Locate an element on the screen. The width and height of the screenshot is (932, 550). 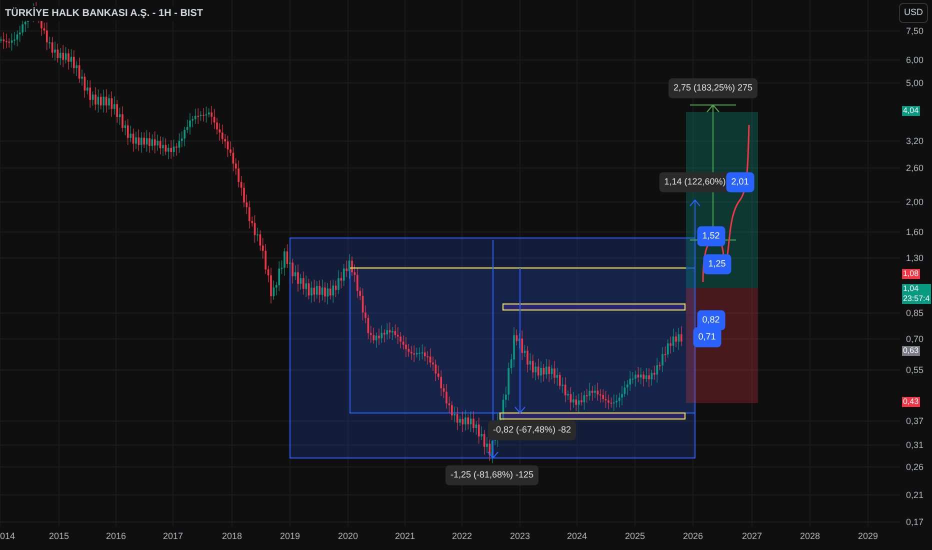
time-axis-label: 2016 is located at coordinates (116, 536).